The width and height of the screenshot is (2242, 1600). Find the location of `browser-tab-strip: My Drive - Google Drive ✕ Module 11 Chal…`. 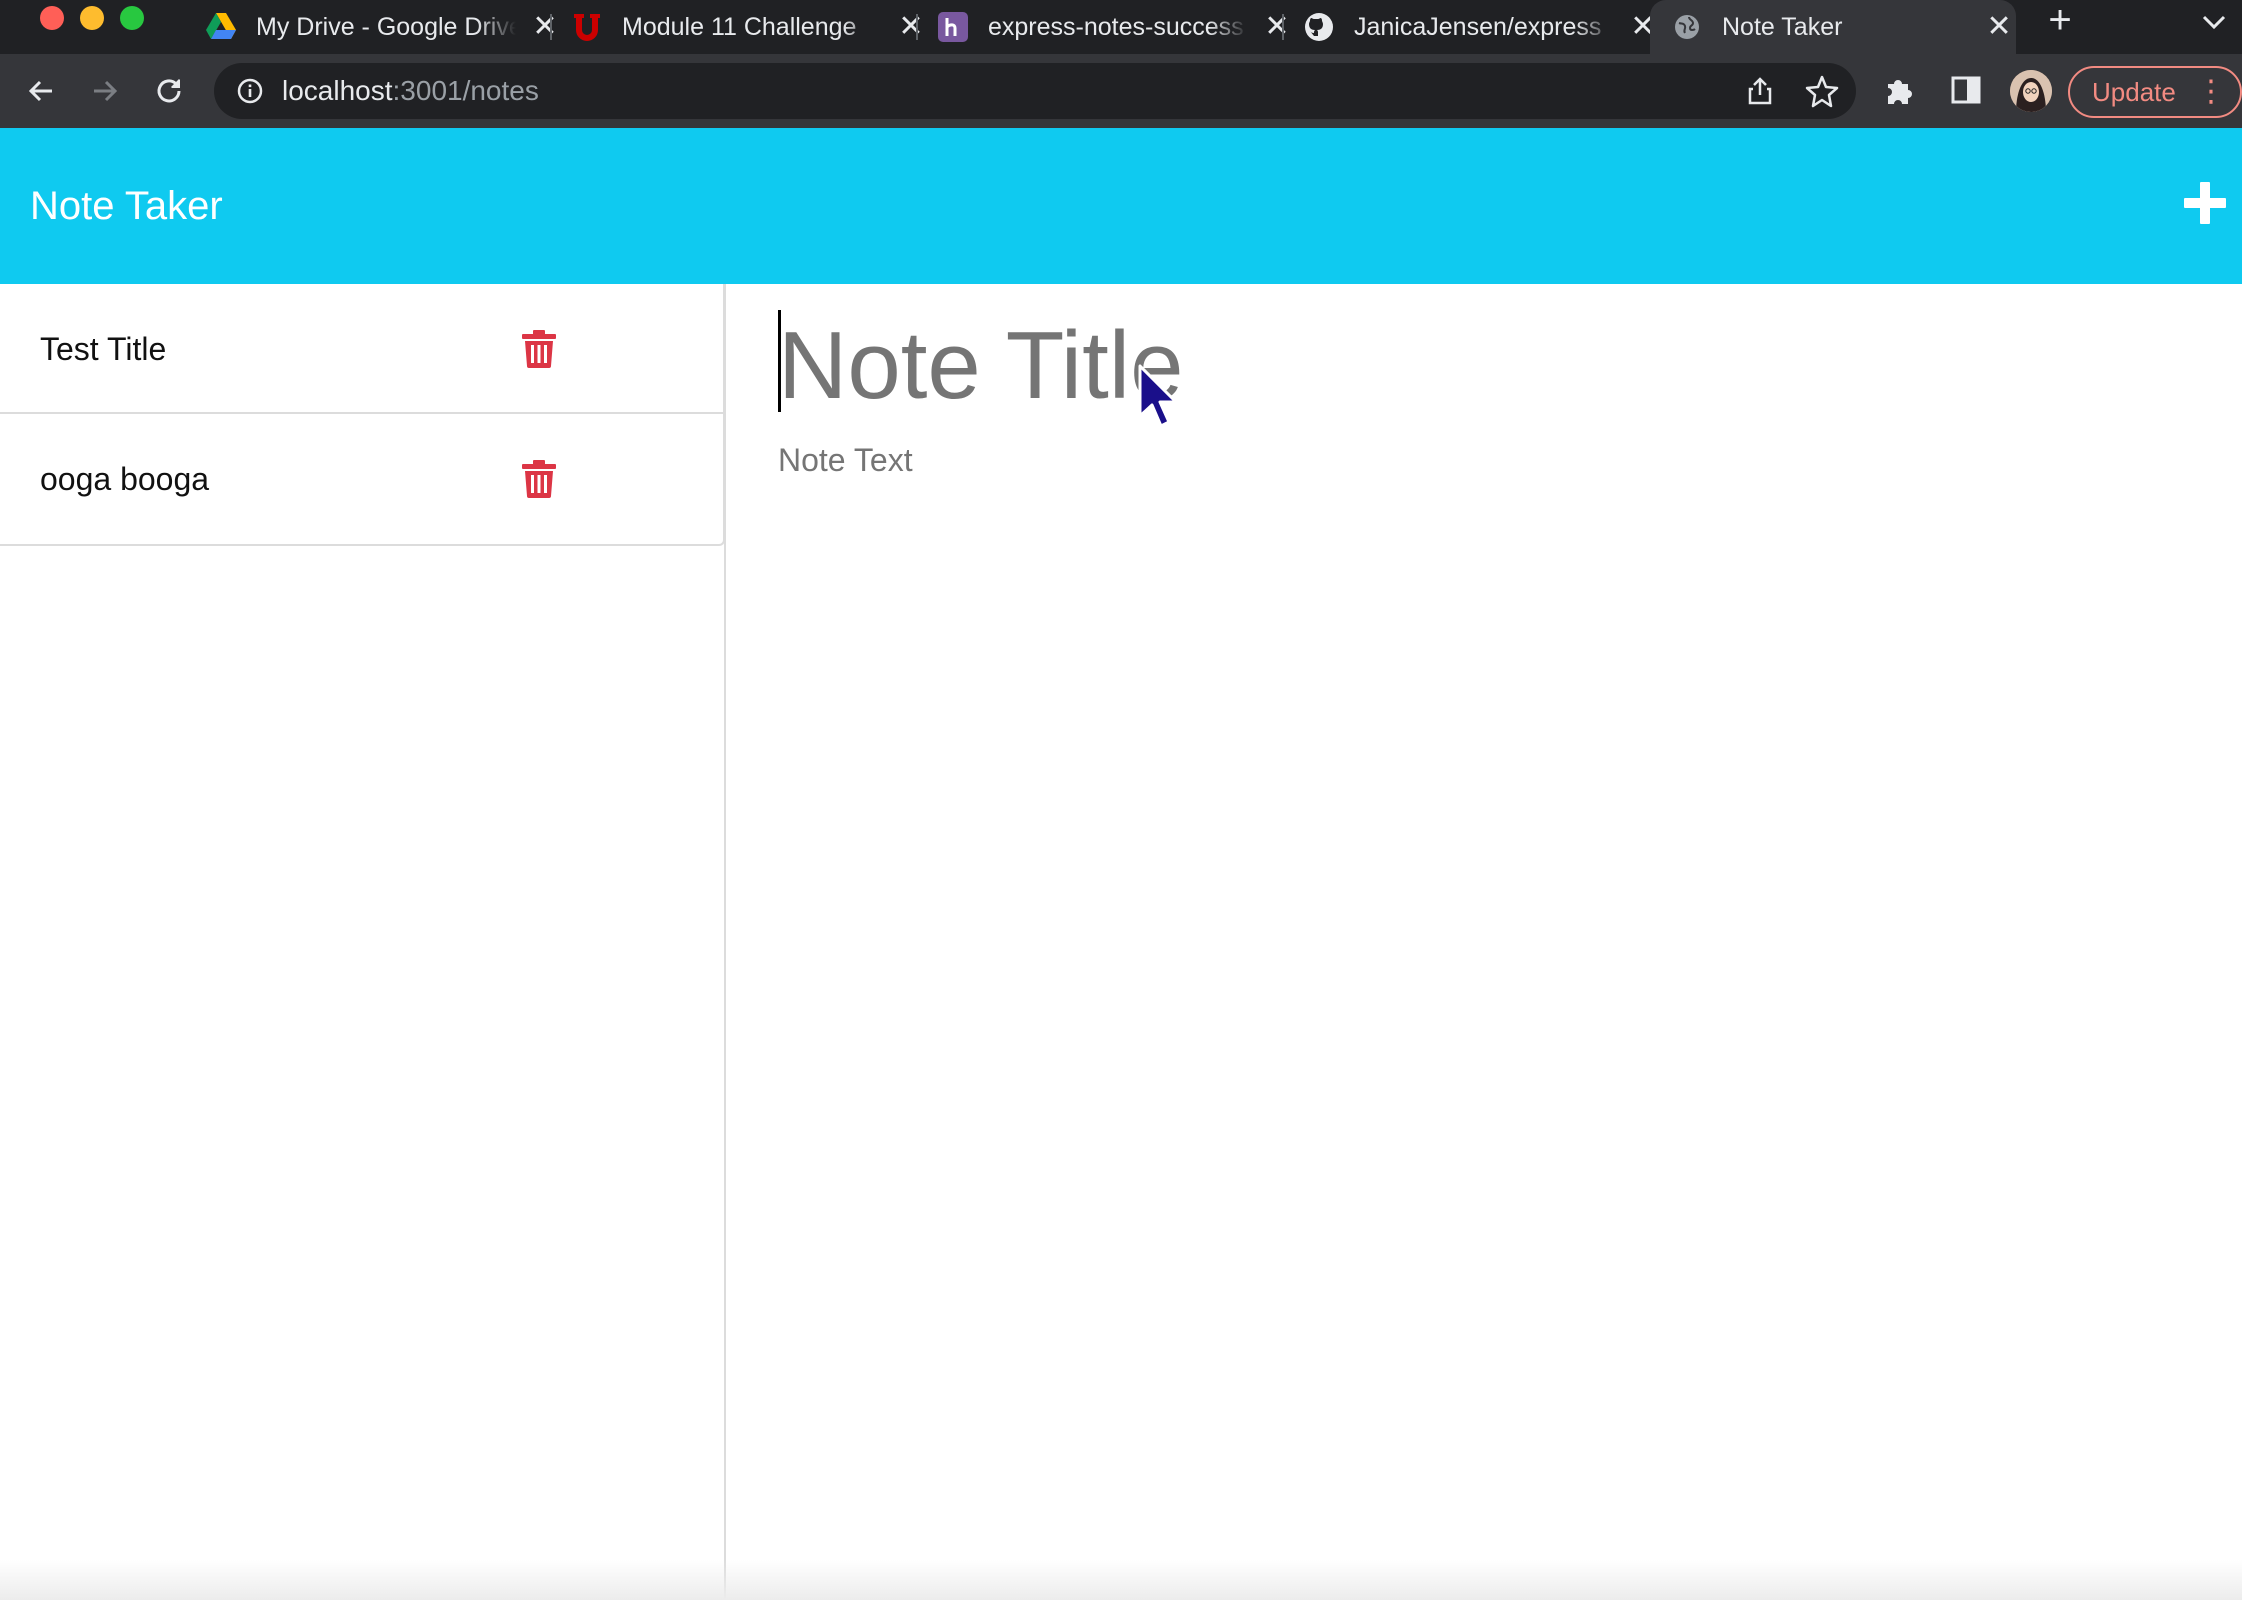

browser-tab-strip: My Drive - Google Drive ✕ Module 11 Chal… is located at coordinates (1121, 27).